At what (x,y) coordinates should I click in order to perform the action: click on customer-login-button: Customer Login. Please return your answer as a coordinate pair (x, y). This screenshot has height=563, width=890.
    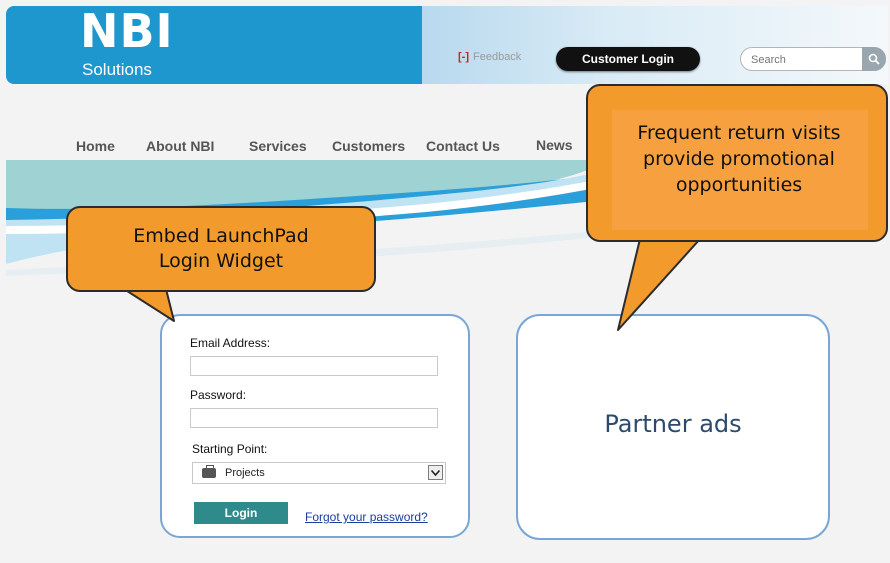
    Looking at the image, I should click on (628, 59).